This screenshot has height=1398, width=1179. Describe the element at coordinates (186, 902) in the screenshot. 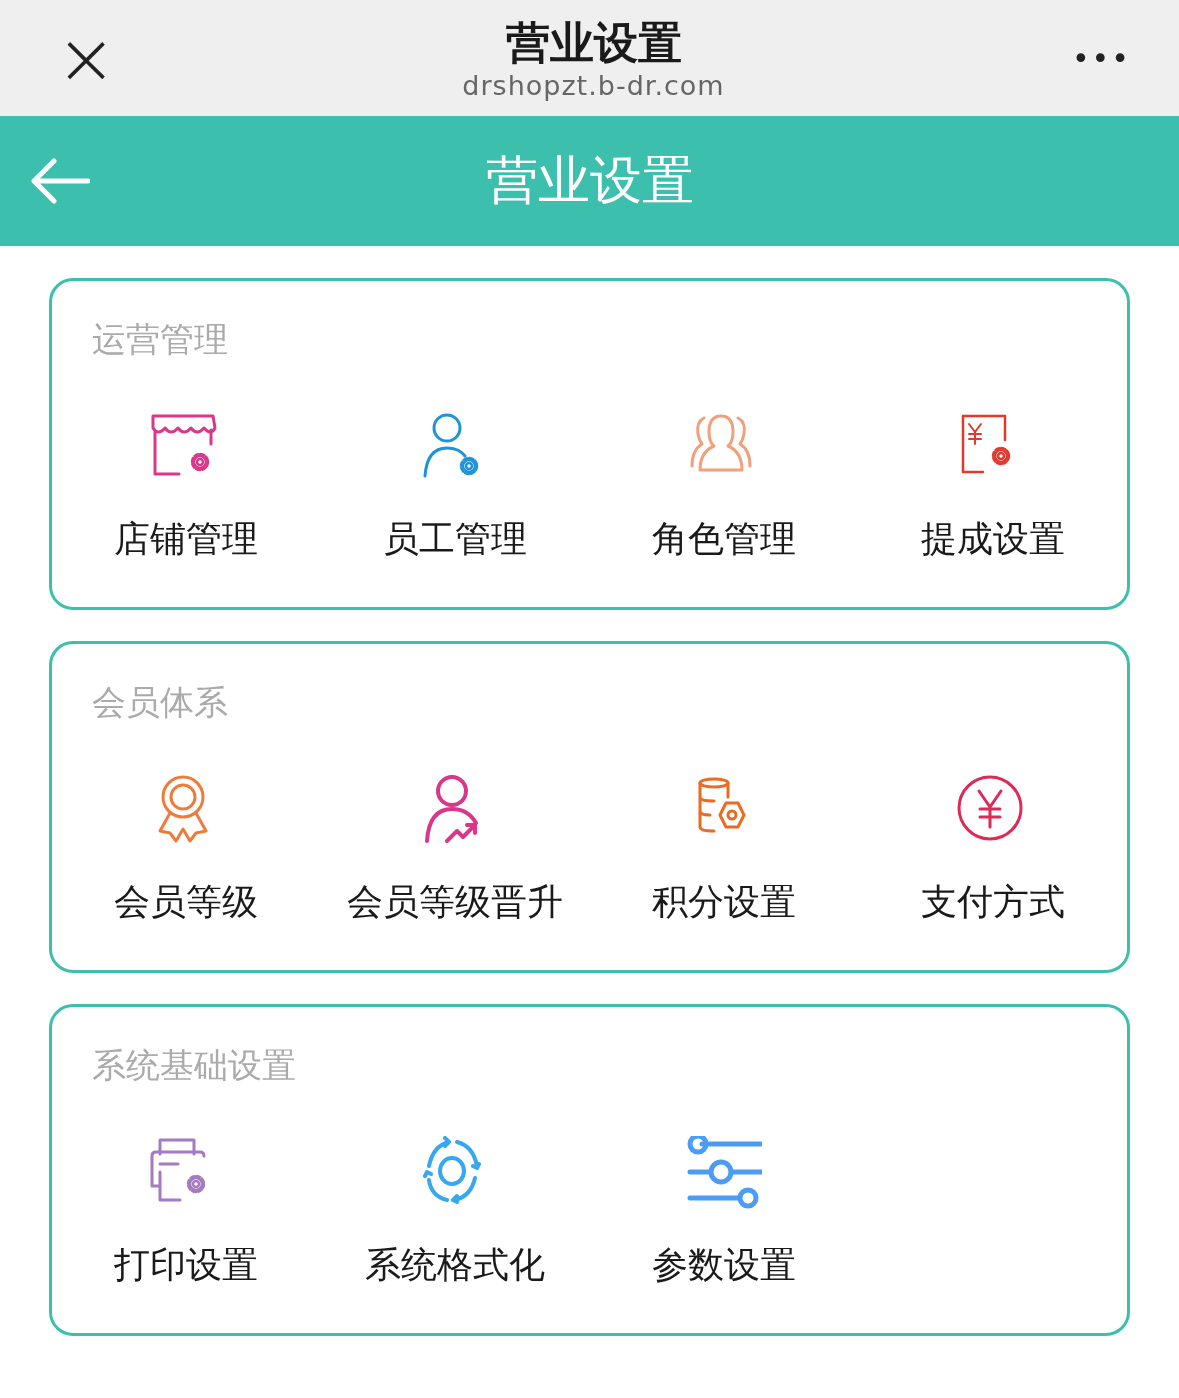

I see `menu-item-label: 会员等级` at that location.